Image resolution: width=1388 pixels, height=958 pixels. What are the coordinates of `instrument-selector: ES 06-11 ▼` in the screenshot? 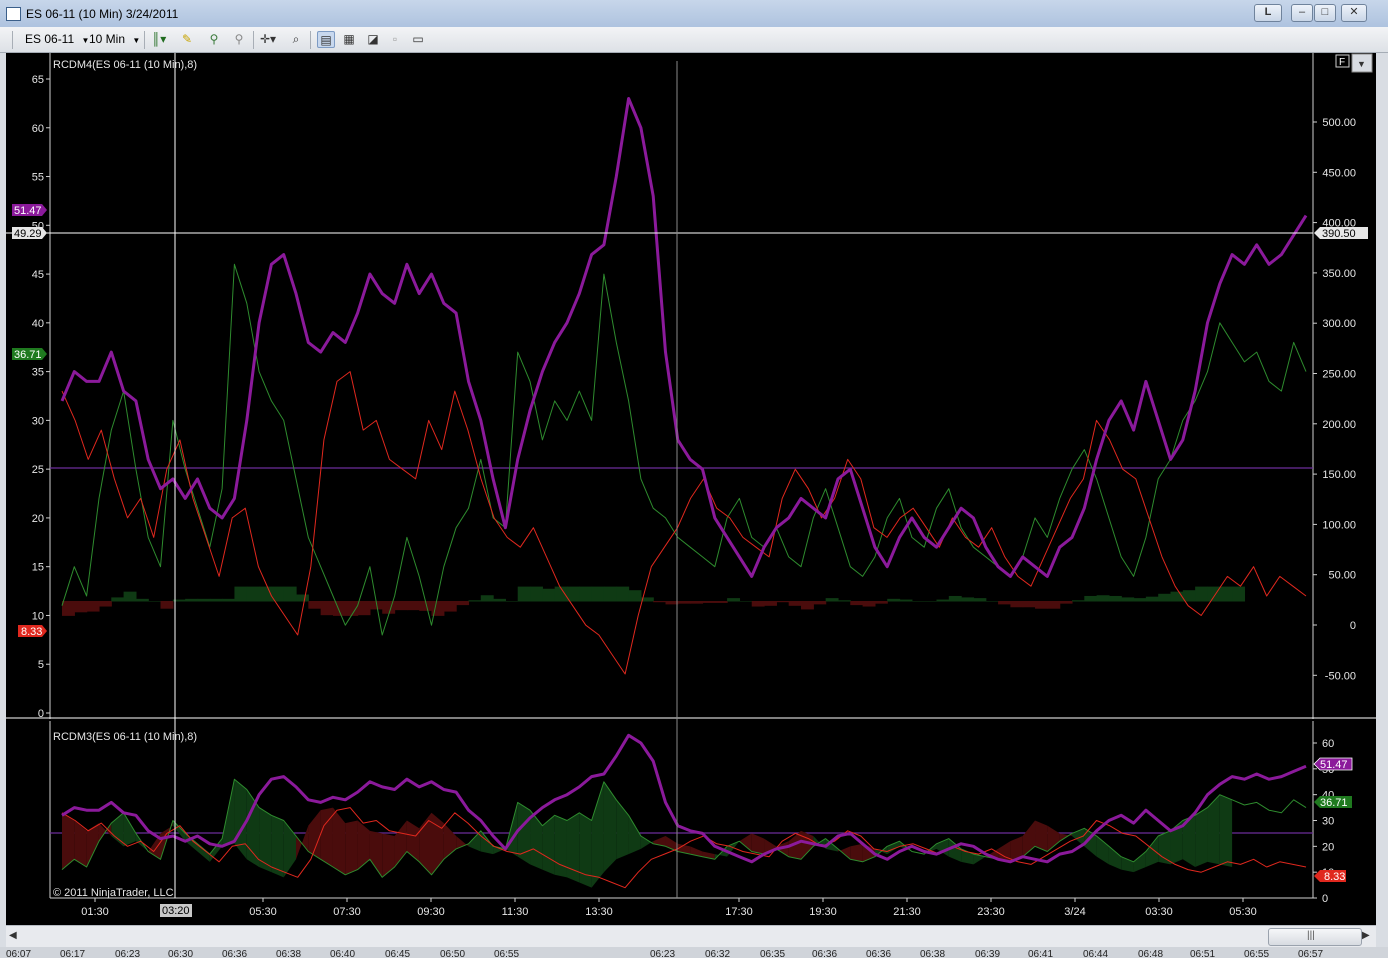 It's located at (57, 39).